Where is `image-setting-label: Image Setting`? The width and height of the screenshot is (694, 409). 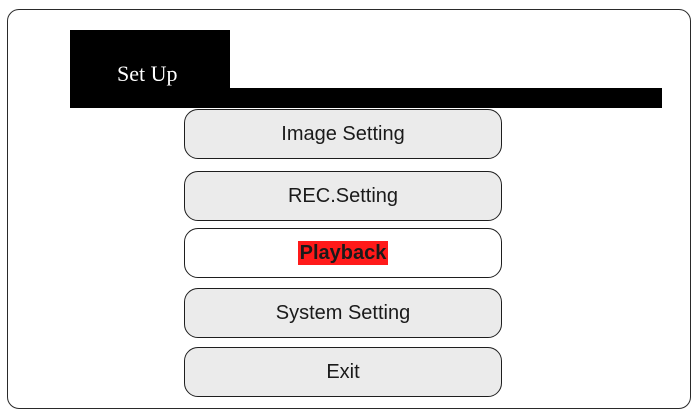
image-setting-label: Image Setting is located at coordinates (343, 134).